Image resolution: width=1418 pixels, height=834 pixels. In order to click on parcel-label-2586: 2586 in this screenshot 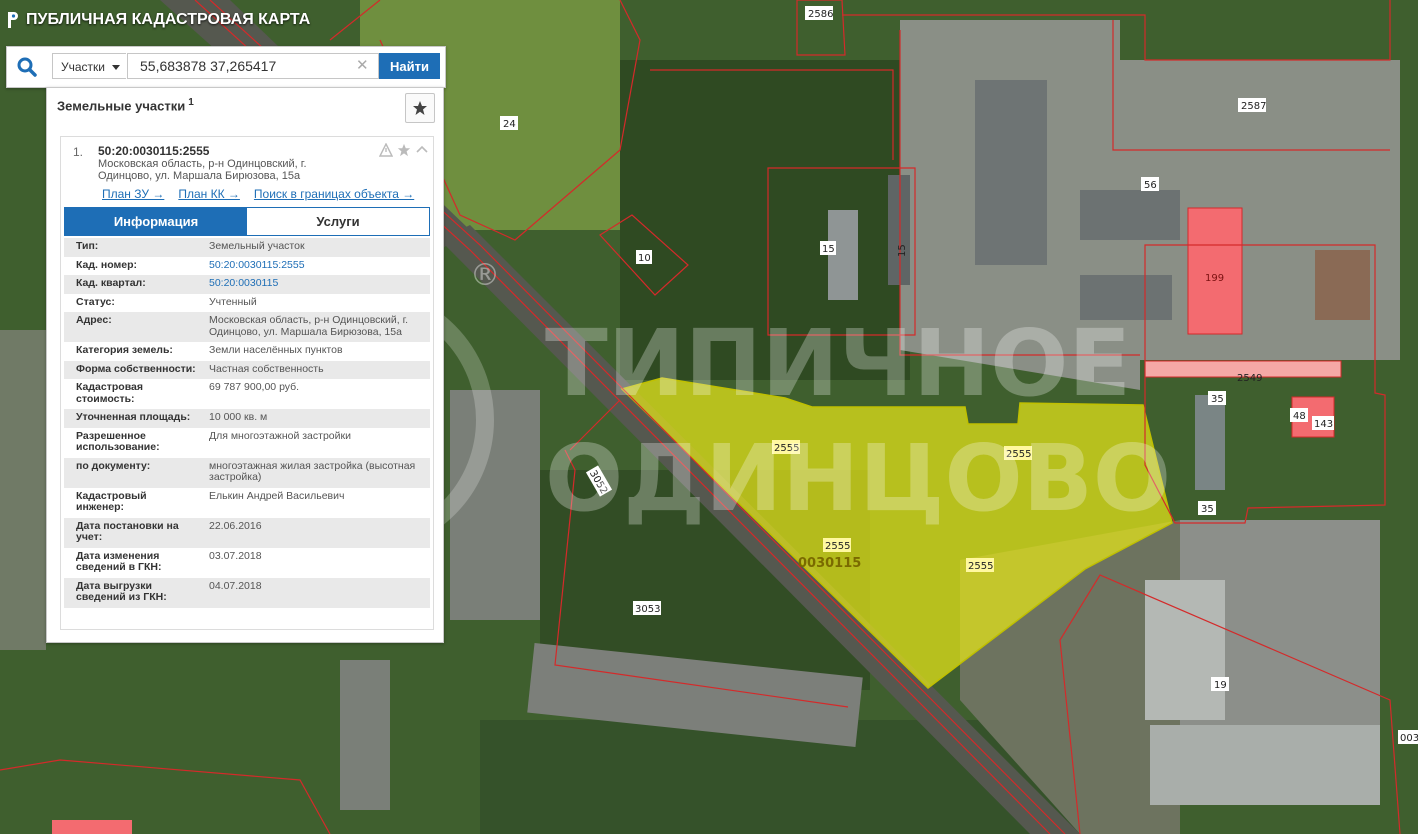, I will do `click(820, 14)`.